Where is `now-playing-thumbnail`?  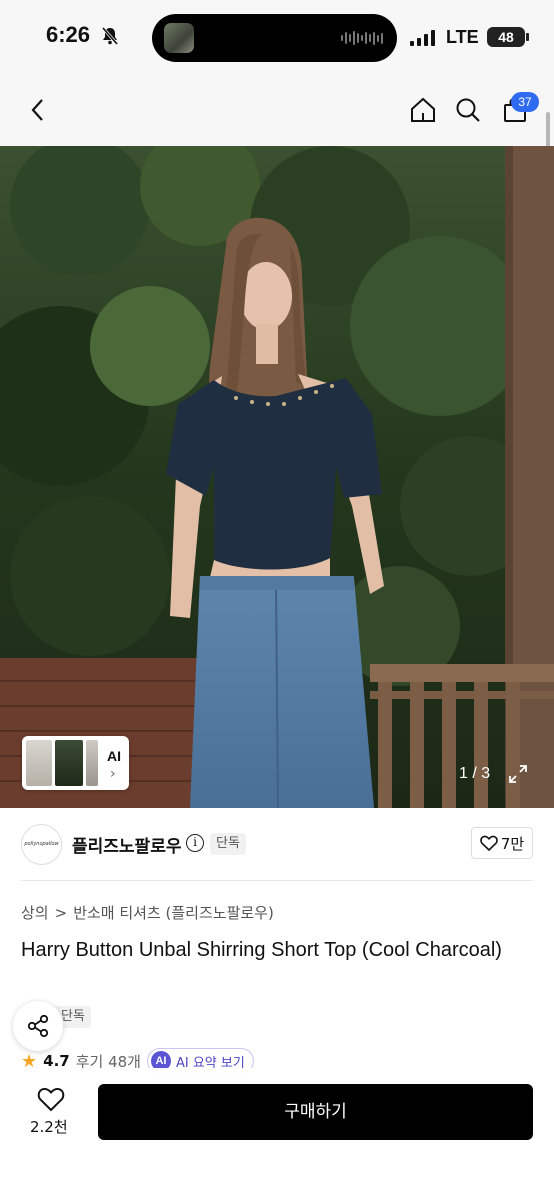
now-playing-thumbnail is located at coordinates (179, 38).